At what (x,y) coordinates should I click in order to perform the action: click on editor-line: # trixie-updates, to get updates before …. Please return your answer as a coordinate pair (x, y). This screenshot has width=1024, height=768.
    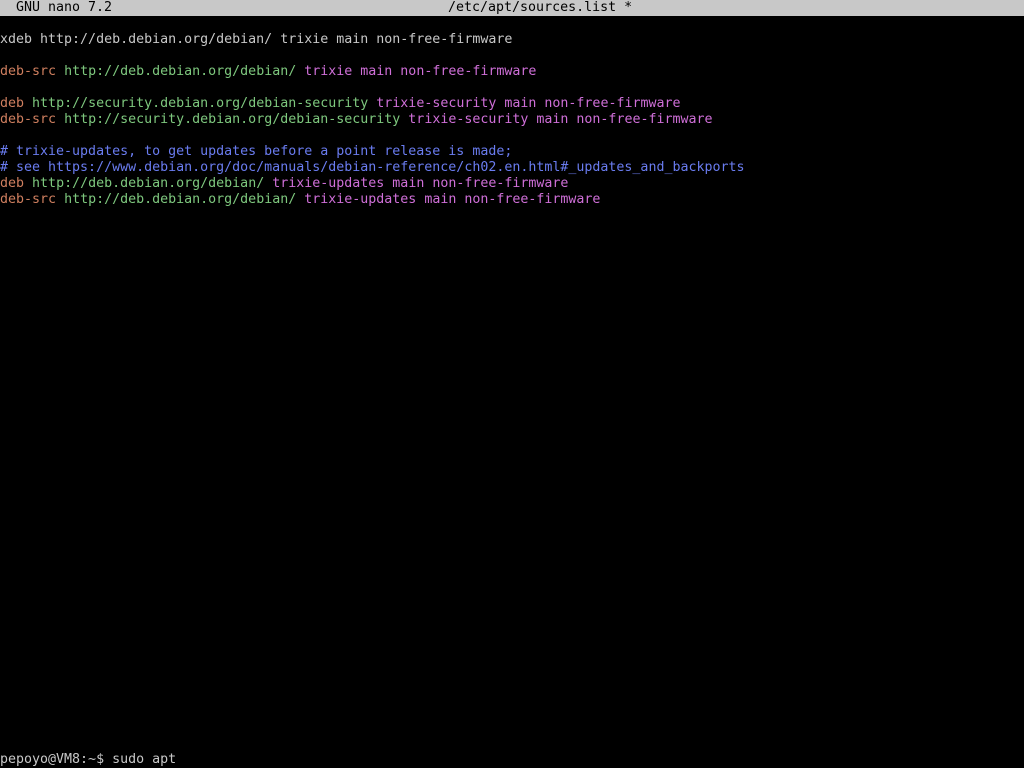
    Looking at the image, I should click on (512, 152).